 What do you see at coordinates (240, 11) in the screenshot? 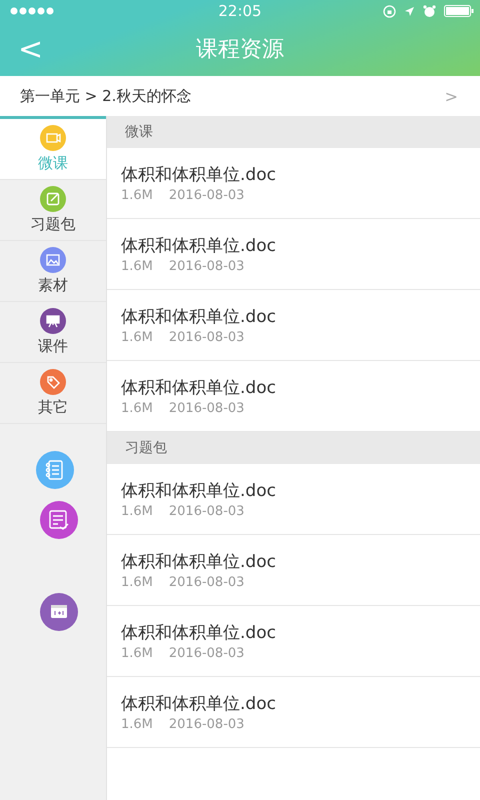
I see `status-time: 22:05` at bounding box center [240, 11].